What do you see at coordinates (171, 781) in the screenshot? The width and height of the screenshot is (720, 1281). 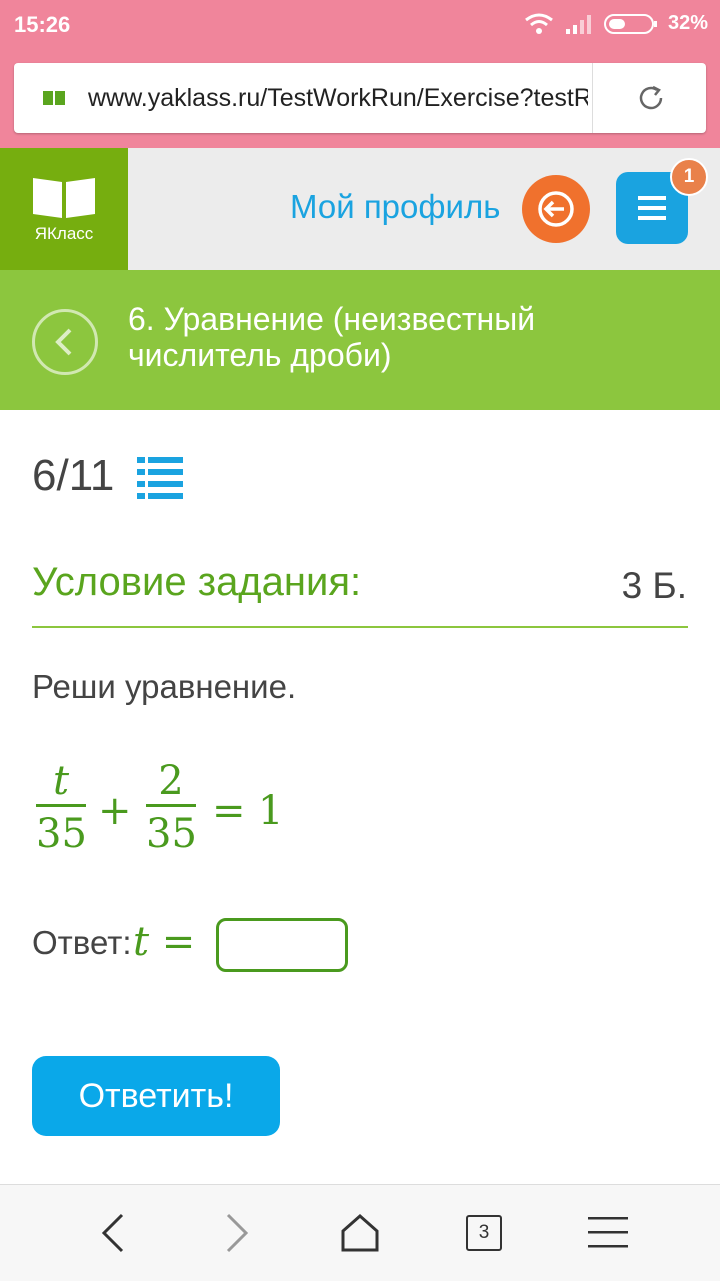 I see `fraction-2-numerator: 2` at bounding box center [171, 781].